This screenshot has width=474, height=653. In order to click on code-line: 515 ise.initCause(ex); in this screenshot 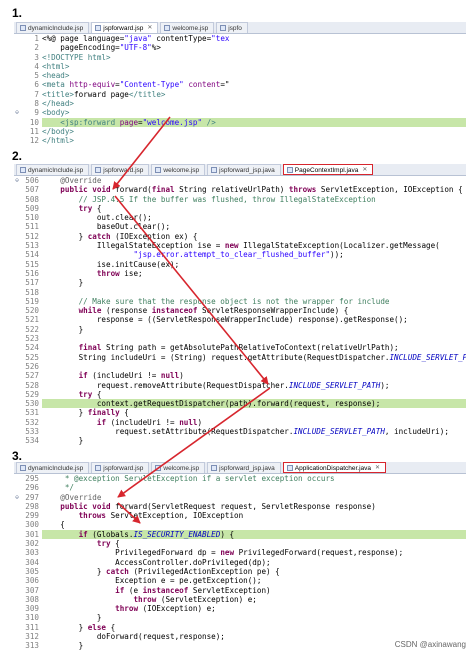, I will do `click(240, 264)`.